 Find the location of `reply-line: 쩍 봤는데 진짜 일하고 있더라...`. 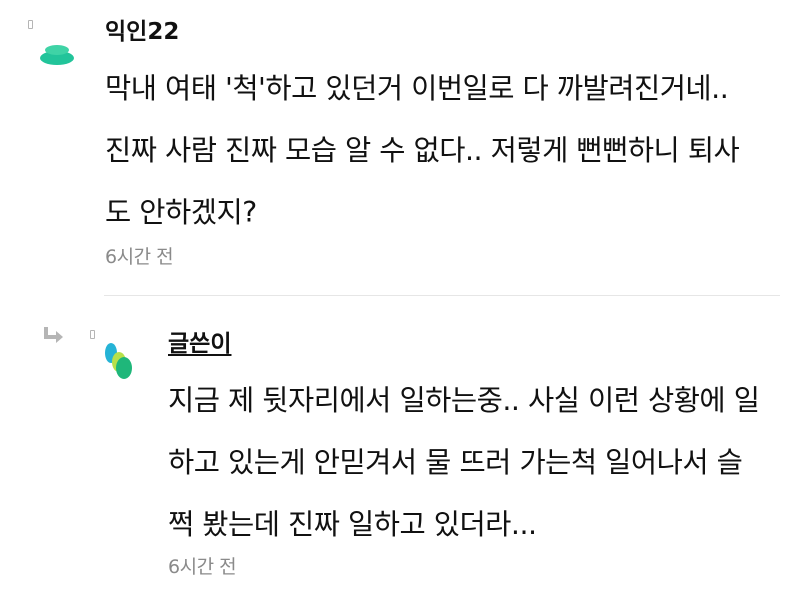

reply-line: 쩍 봤는데 진짜 일하고 있더라... is located at coordinates (352, 524).